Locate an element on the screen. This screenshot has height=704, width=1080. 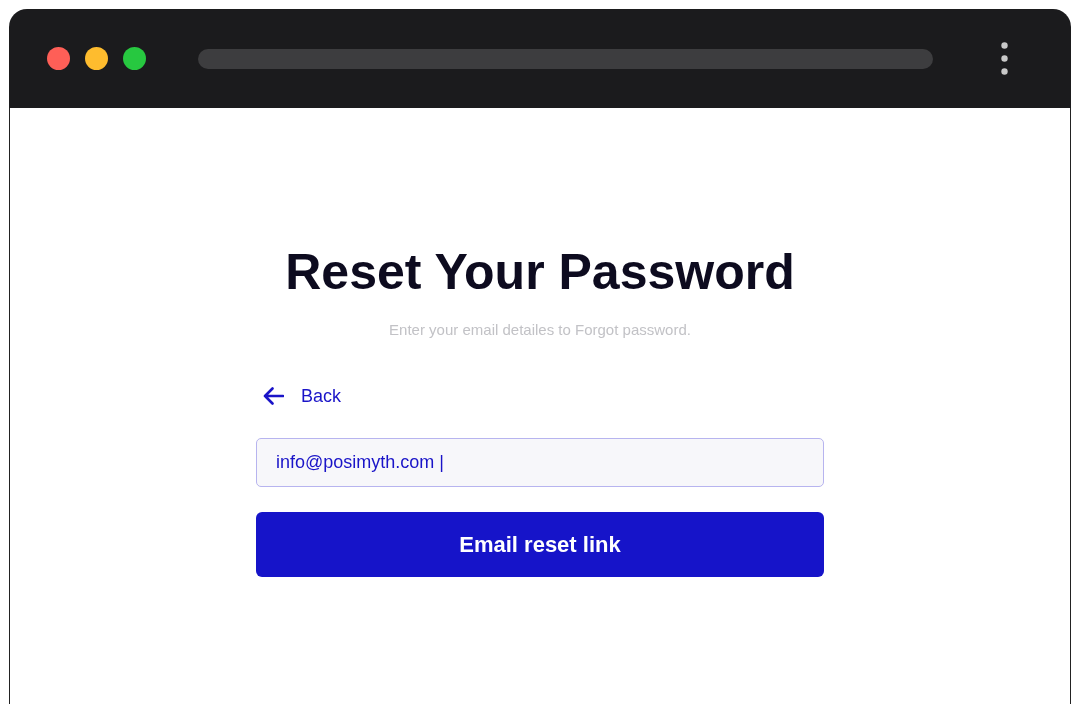
page-title: Reset Your Password is located at coordinates (540, 272).